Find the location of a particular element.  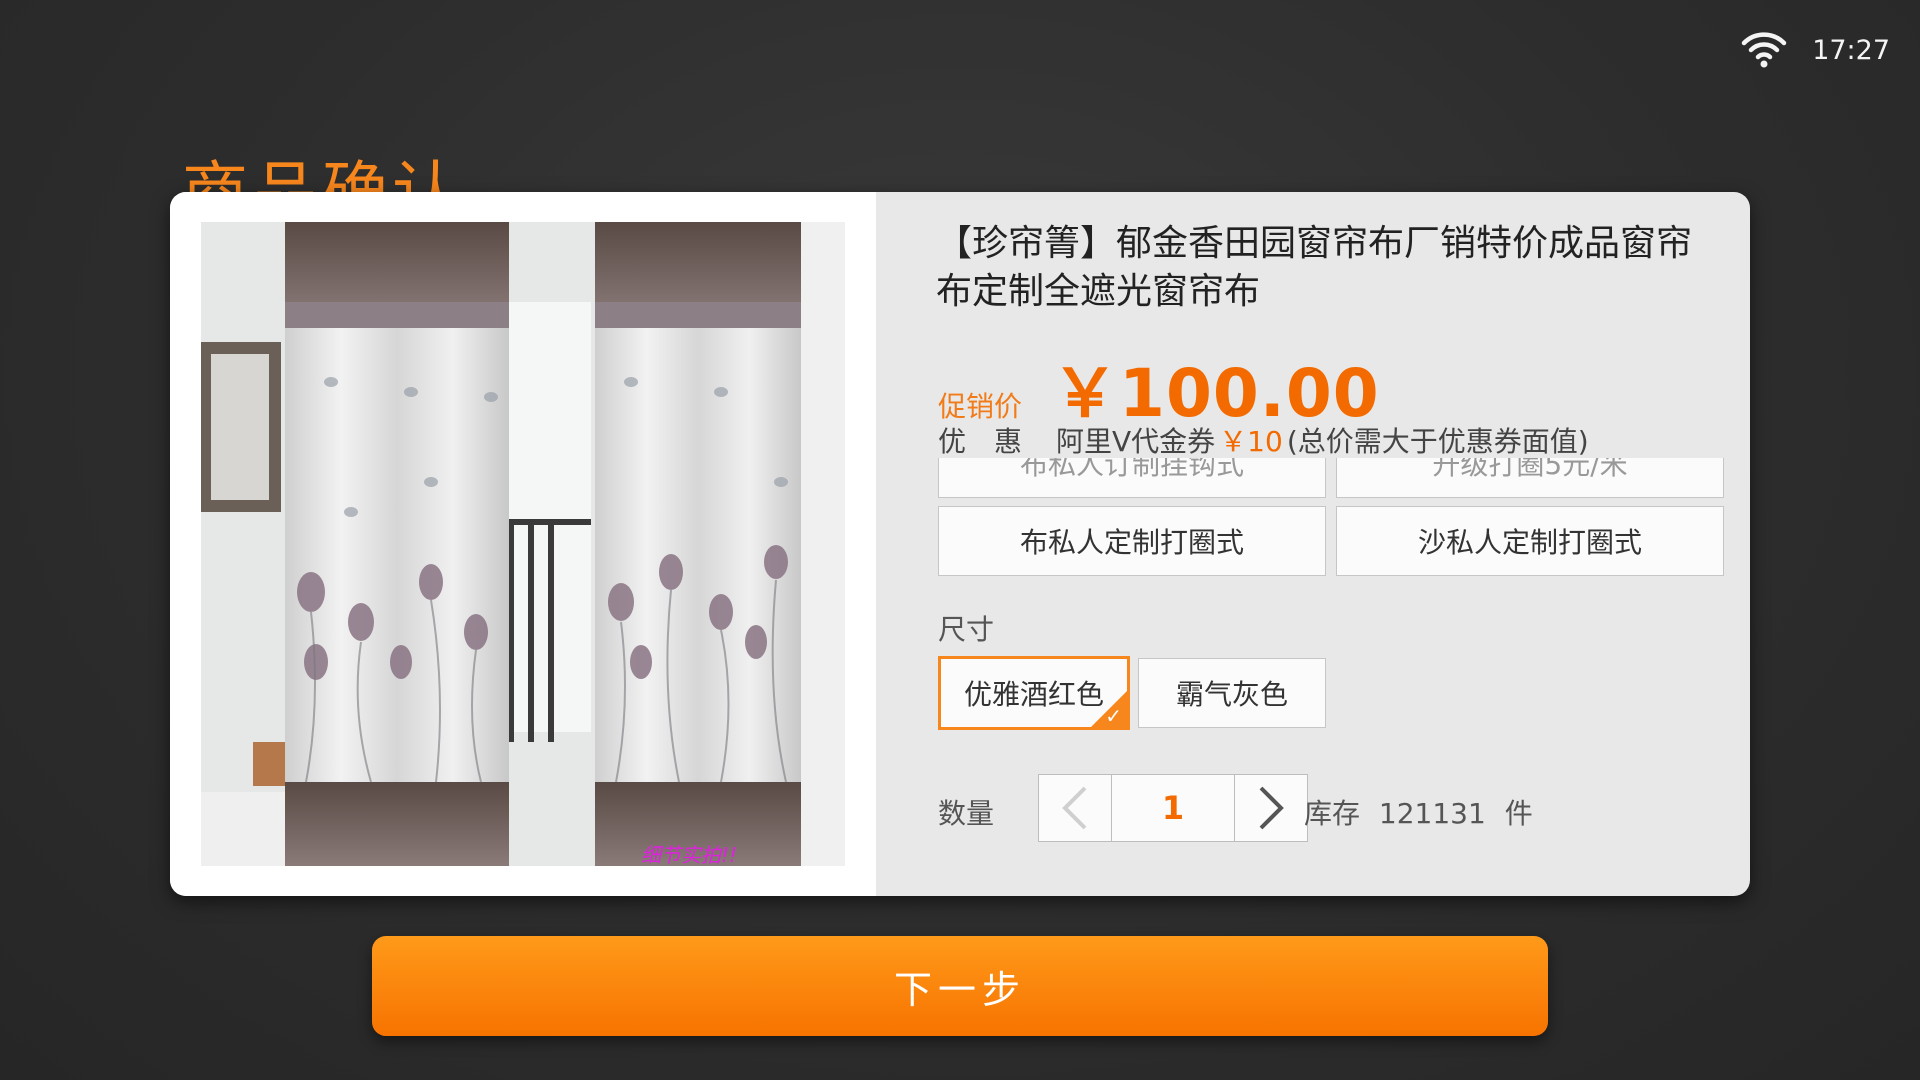

coupon-amount: ￥10 is located at coordinates (1251, 441).